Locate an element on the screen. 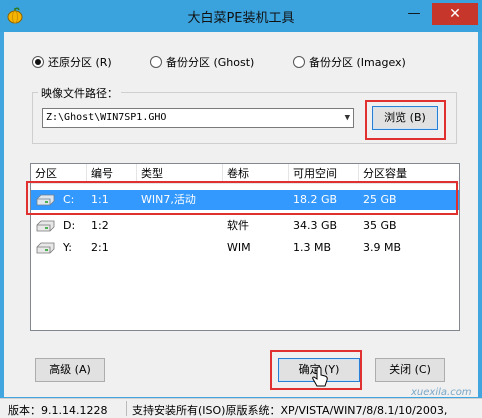  image-path-combobox: Z:\Ghost\WIN7SP1.GHO ▼ is located at coordinates (198, 118).